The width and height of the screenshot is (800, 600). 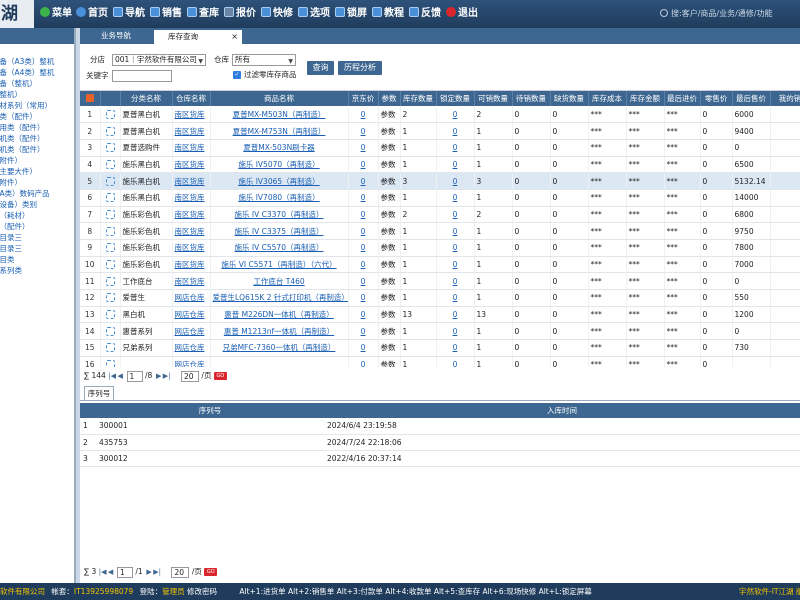 I want to click on last-page-icon: ▶|, so click(x=167, y=376).